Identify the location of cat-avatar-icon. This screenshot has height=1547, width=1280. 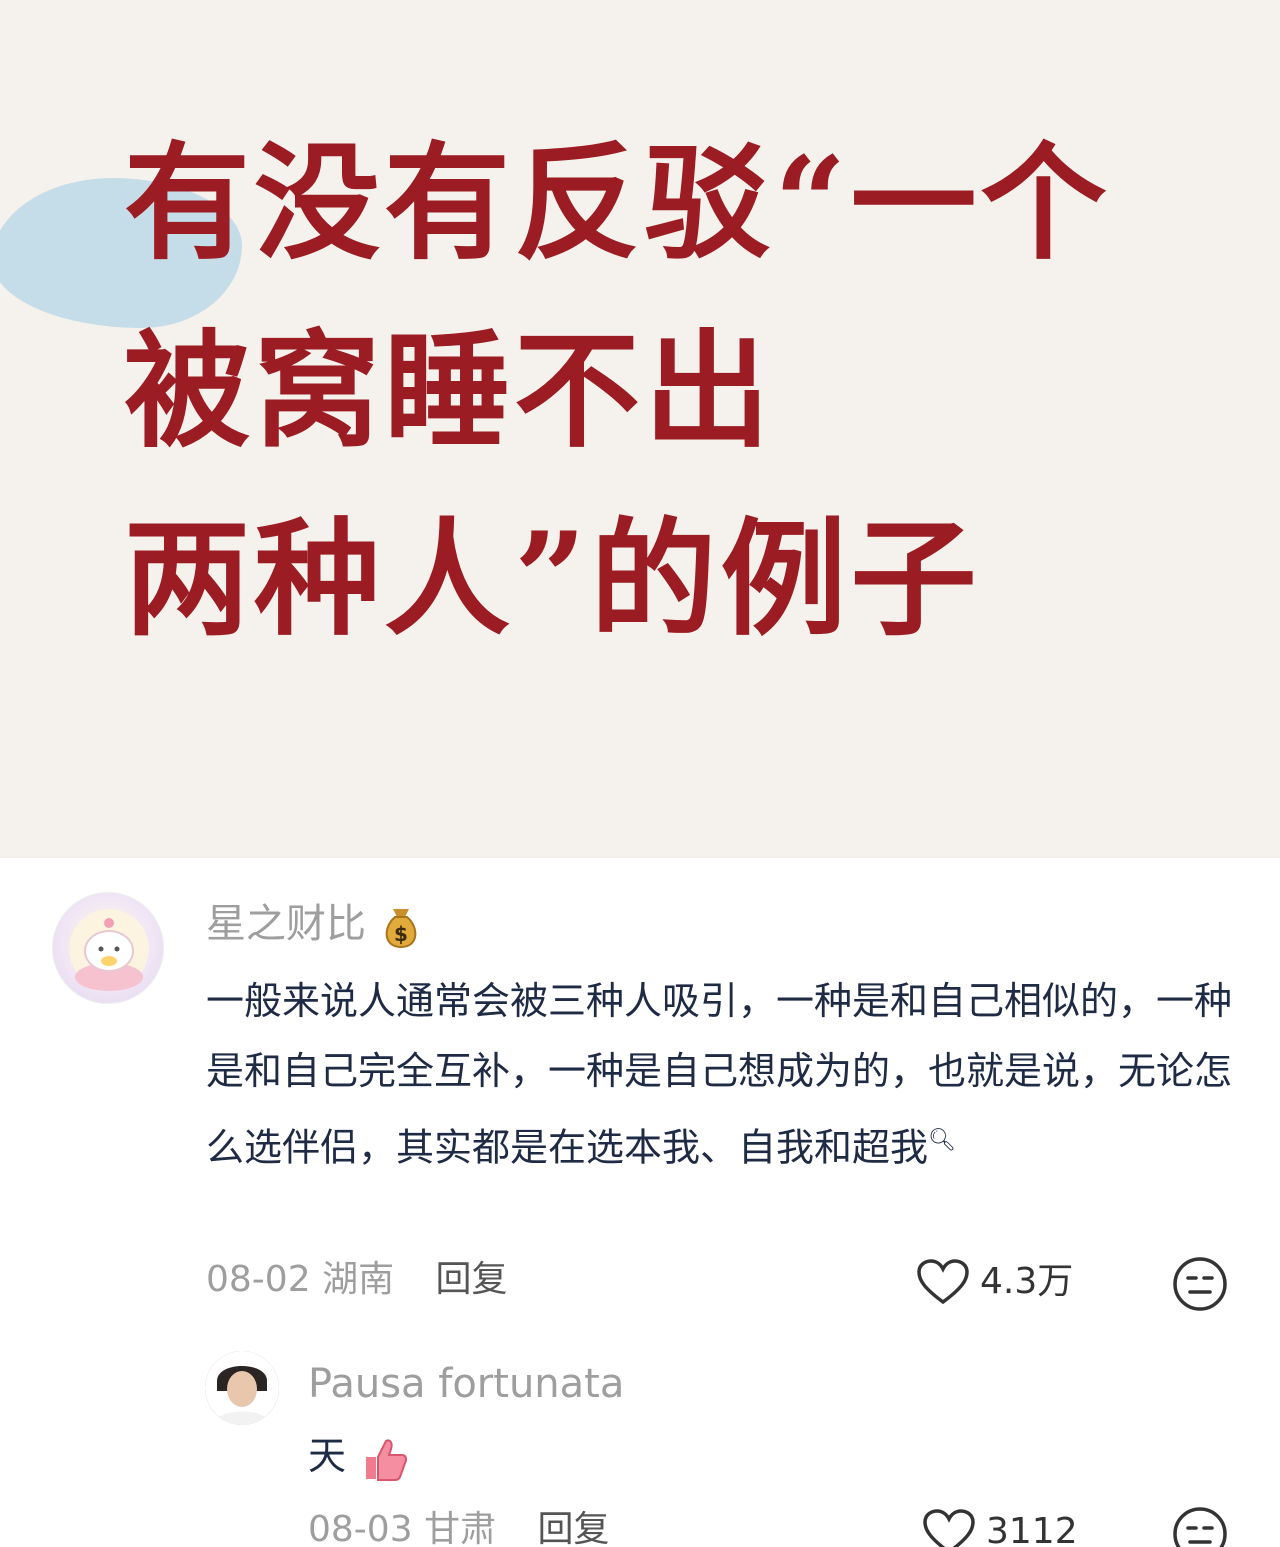
(109, 950).